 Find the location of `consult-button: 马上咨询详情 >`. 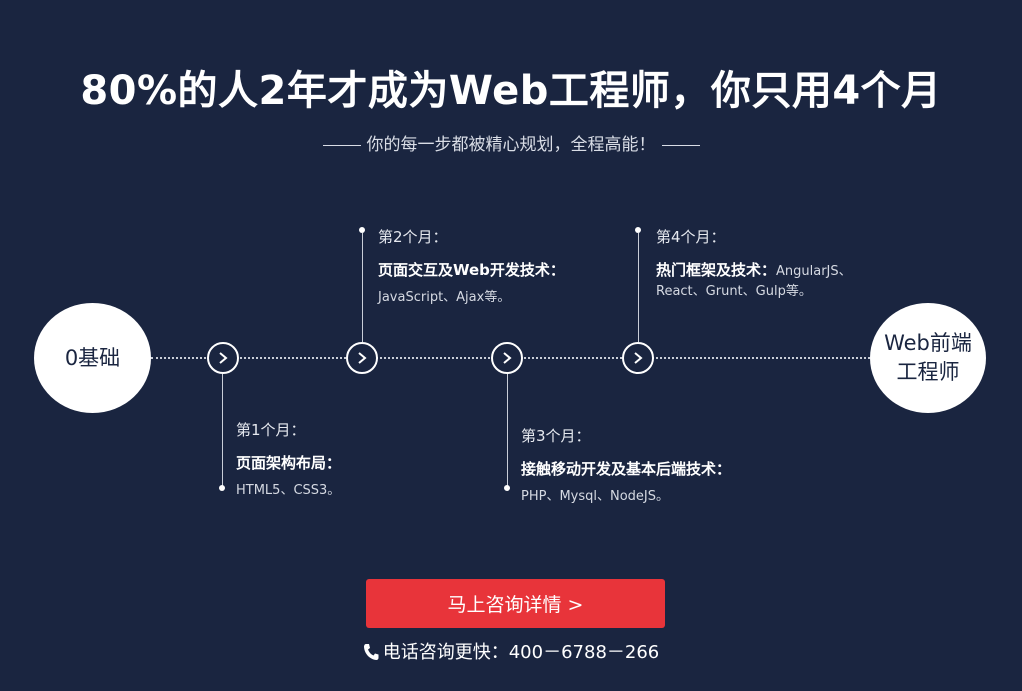

consult-button: 马上咨询详情 > is located at coordinates (515, 603).